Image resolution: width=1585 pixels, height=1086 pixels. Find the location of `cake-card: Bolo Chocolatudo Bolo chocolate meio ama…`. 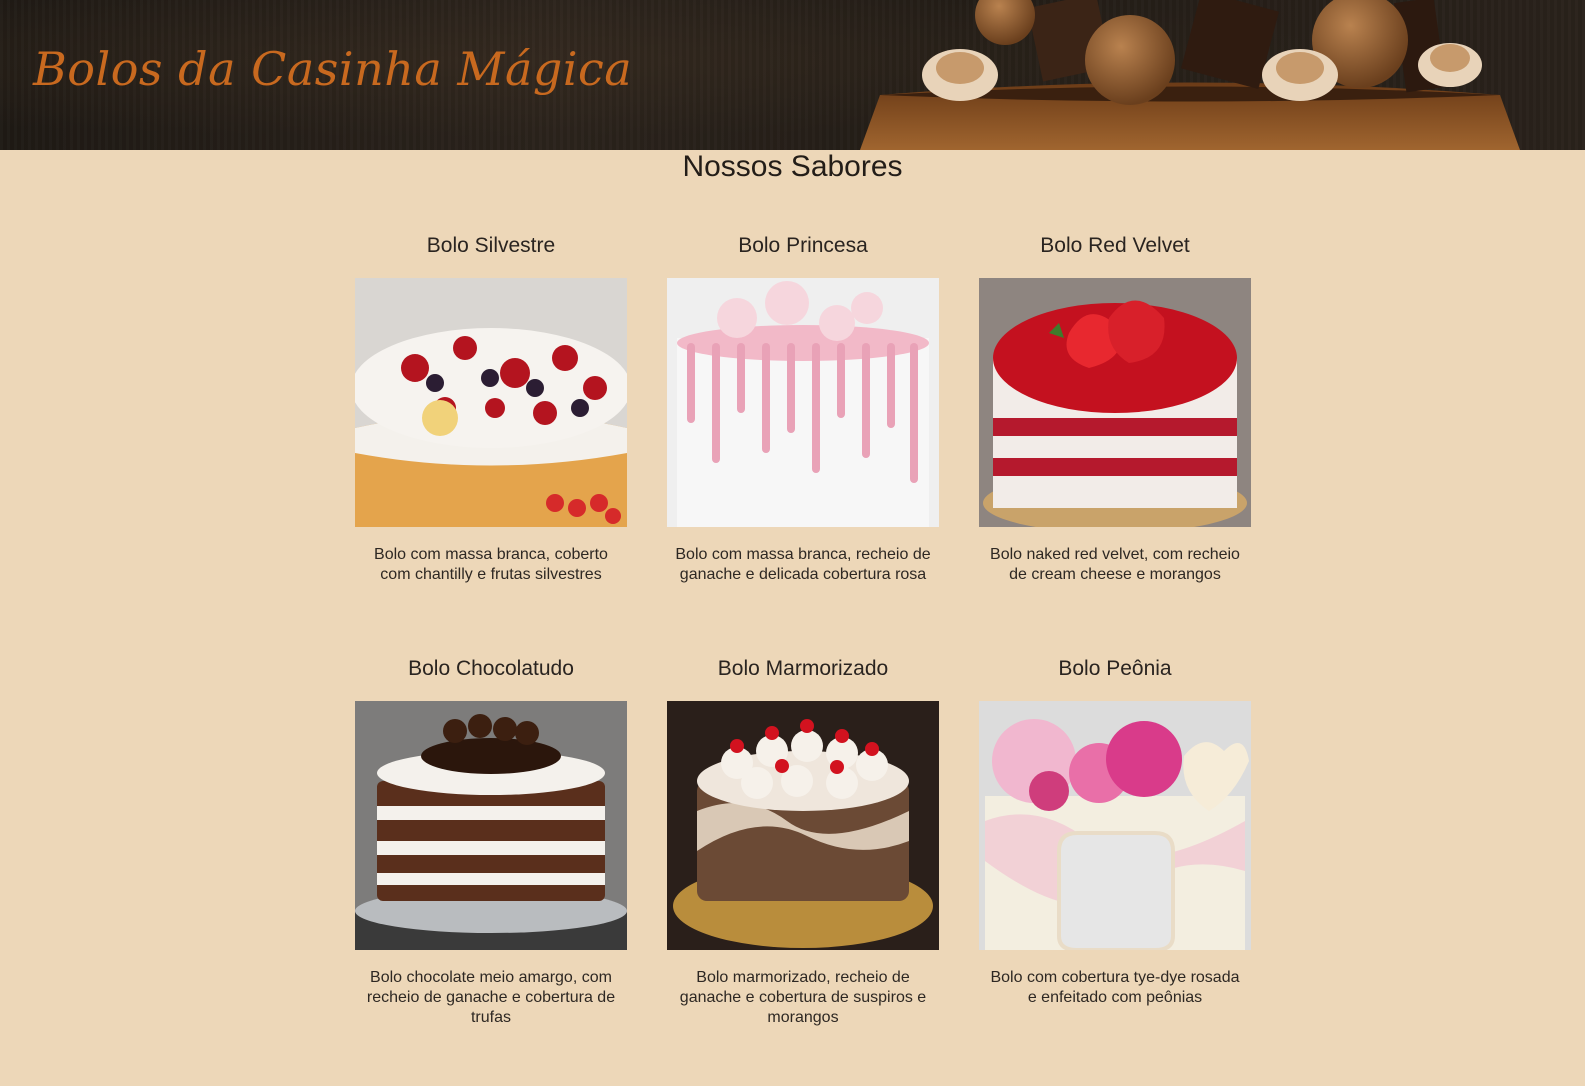

cake-card: Bolo Chocolatudo Bolo chocolate meio ama… is located at coordinates (491, 841).